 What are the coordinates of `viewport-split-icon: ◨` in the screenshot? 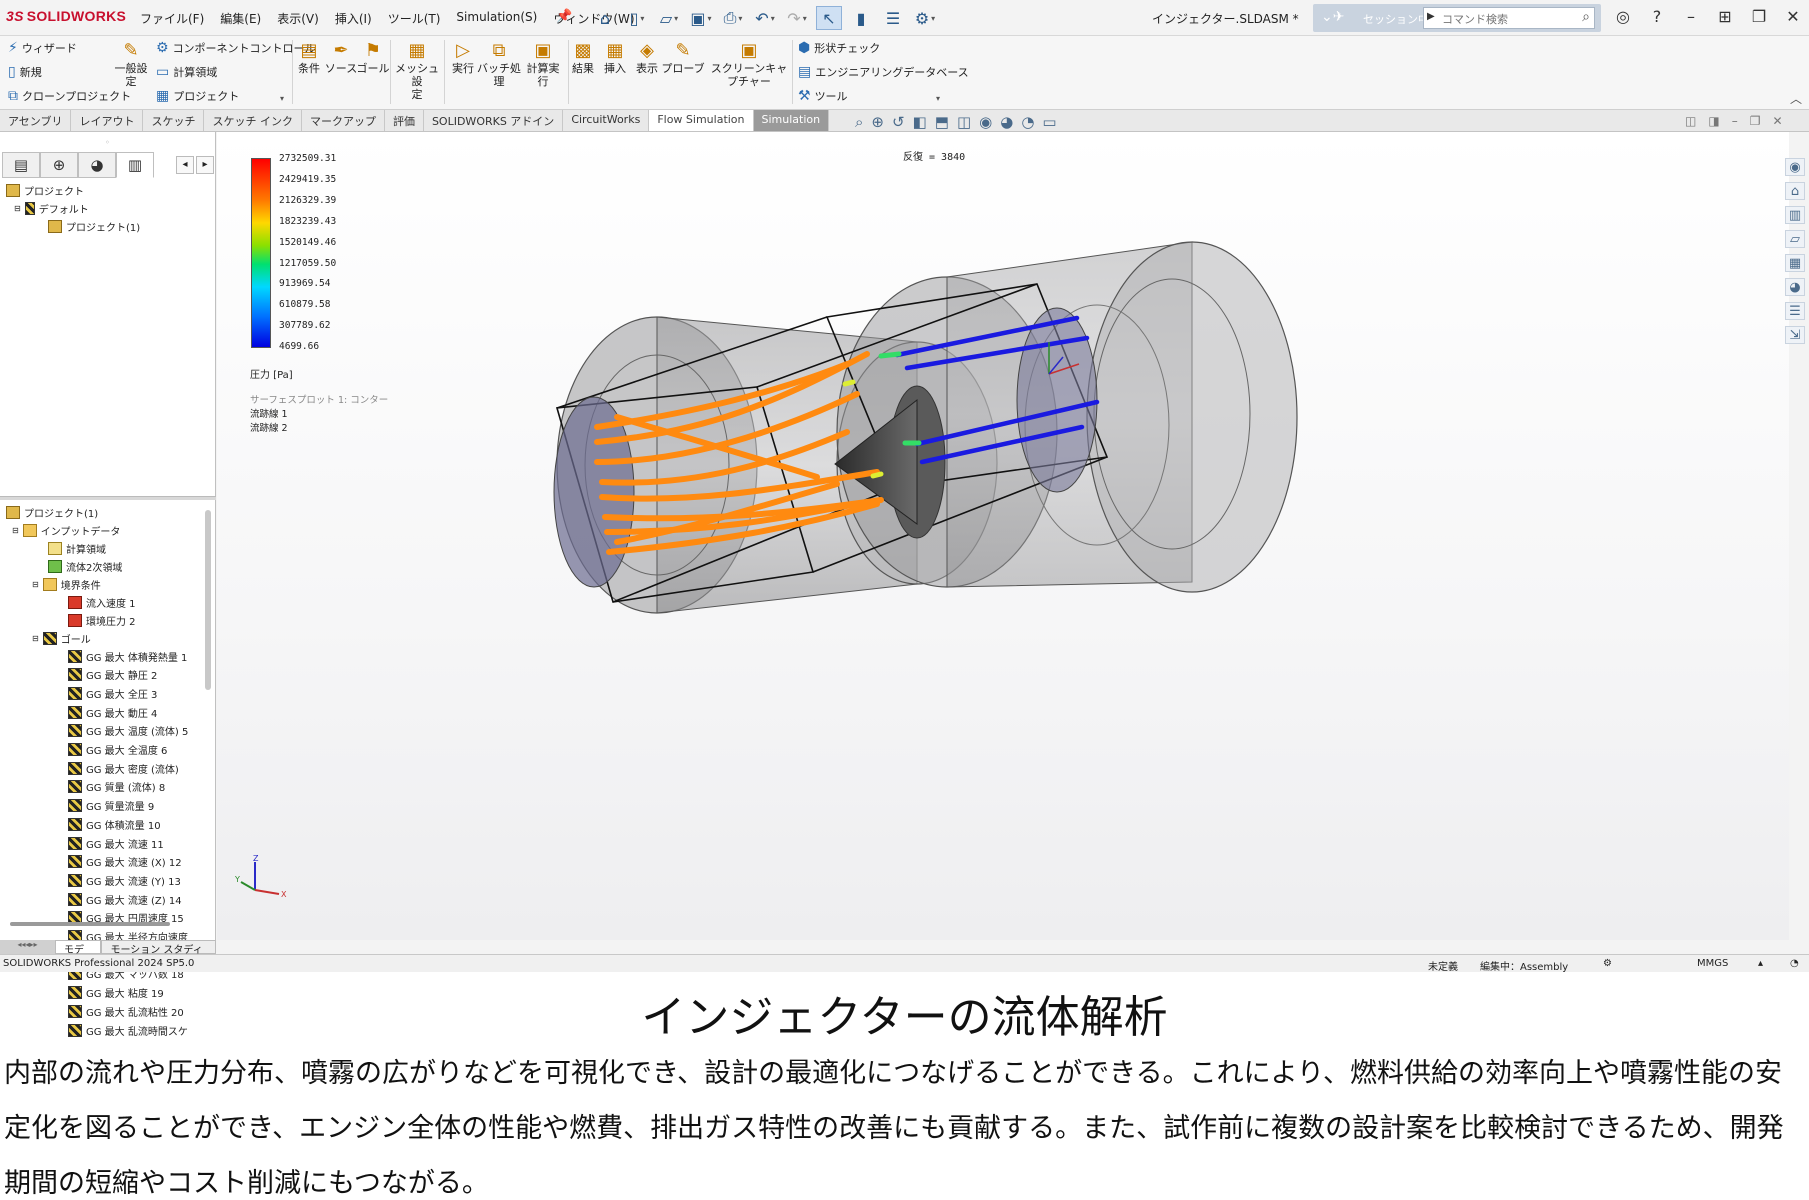 It's located at (1713, 121).